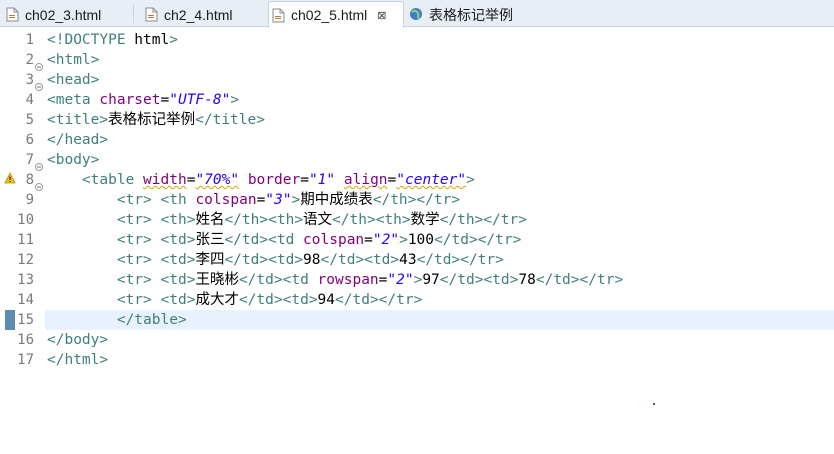 This screenshot has width=834, height=454. Describe the element at coordinates (25, 300) in the screenshot. I see `line-number: 14` at that location.